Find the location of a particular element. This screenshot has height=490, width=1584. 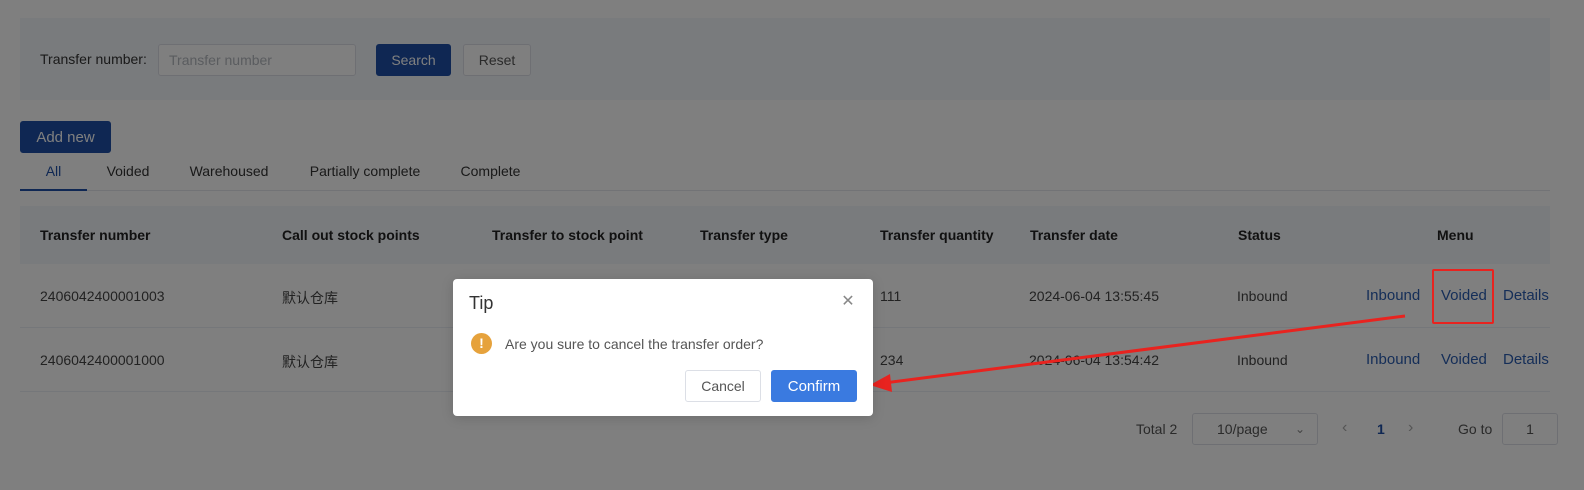

dialog-title: Tip is located at coordinates (481, 303).